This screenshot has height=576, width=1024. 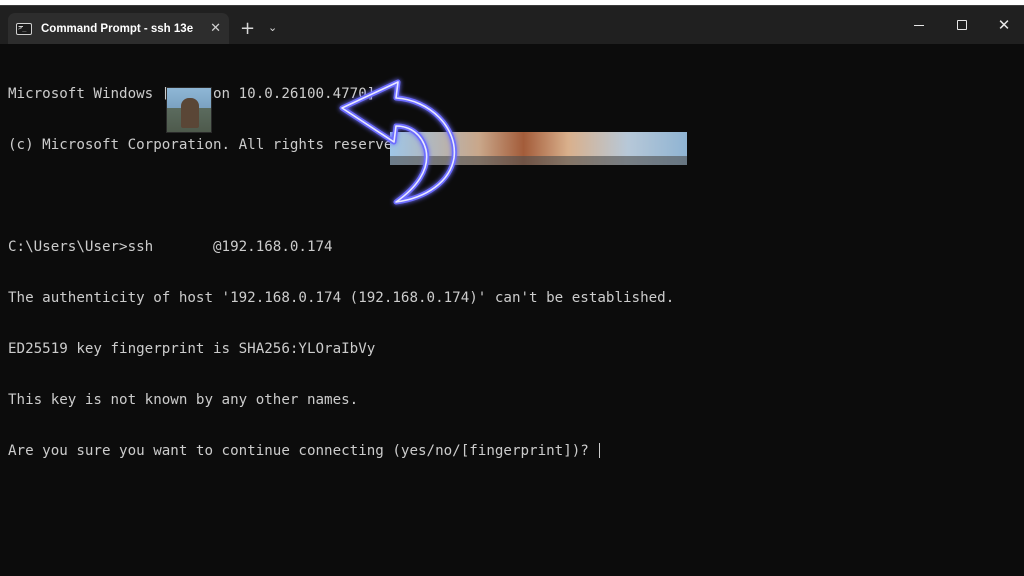 I want to click on tab-title: Command Prompt - ssh 13ea, so click(x=117, y=28).